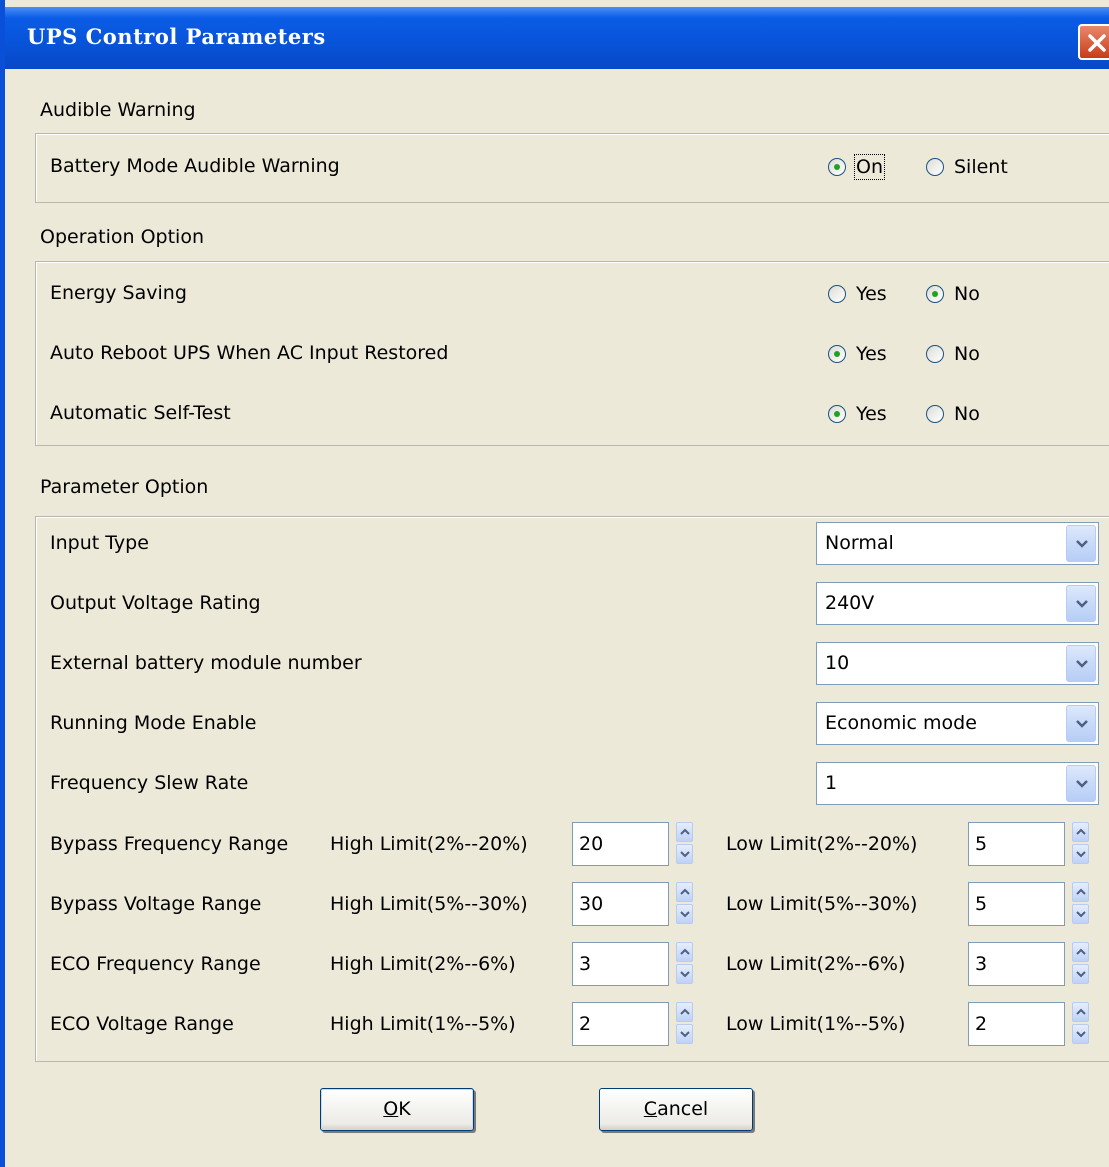 The image size is (1109, 1167). Describe the element at coordinates (620, 844) in the screenshot. I see `bypass-frequency-high-input: 20` at that location.